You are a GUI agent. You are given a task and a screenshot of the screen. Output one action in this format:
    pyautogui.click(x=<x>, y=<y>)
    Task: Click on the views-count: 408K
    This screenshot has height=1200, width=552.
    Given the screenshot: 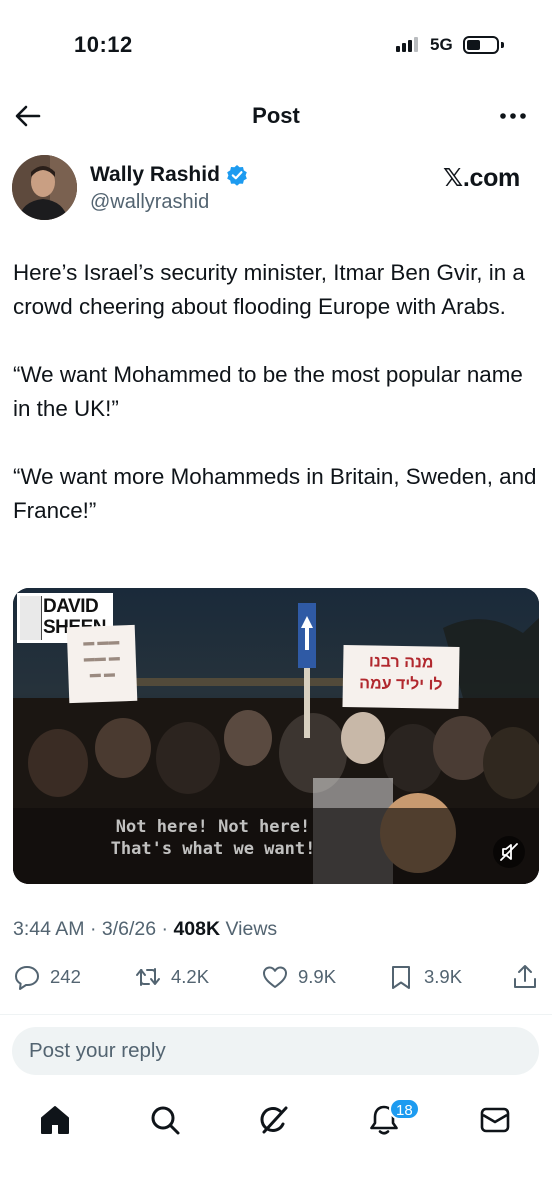 What is the action you would take?
    pyautogui.click(x=196, y=929)
    